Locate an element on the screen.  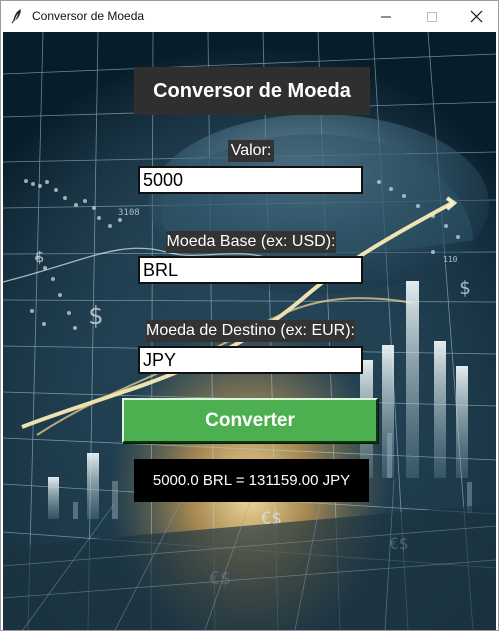
title-bar: Conversor de Moeda is located at coordinates (249, 16).